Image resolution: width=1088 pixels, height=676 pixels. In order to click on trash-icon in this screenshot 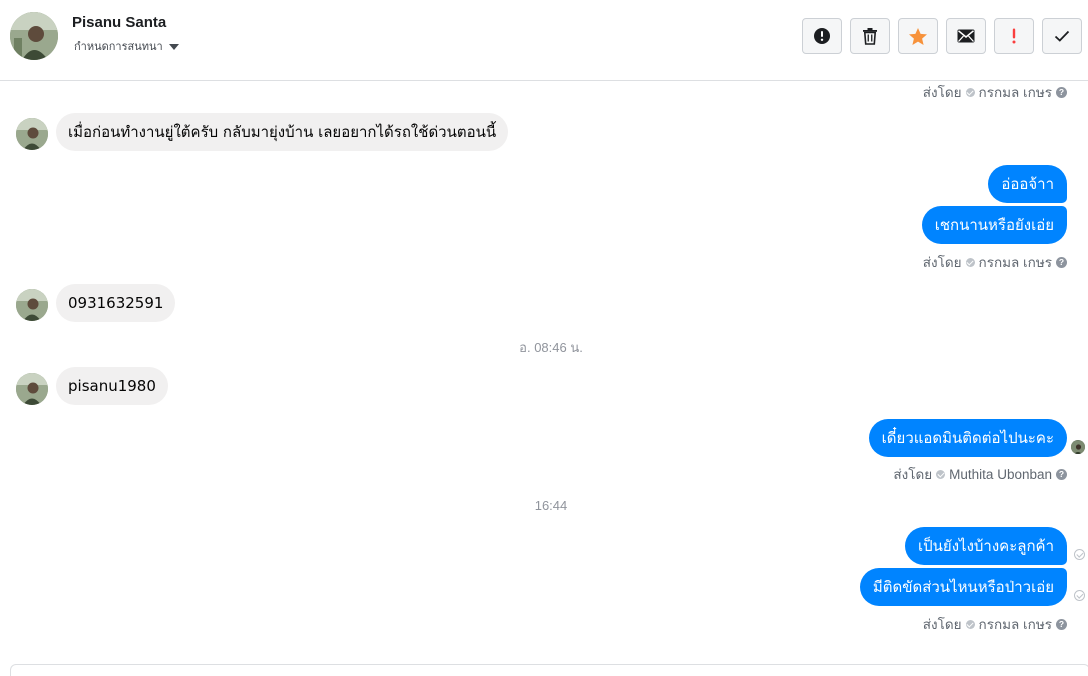, I will do `click(870, 36)`.